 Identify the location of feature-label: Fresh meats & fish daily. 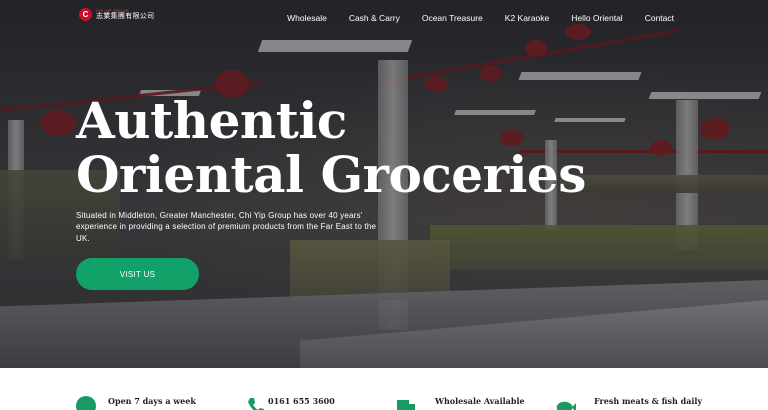
(648, 401).